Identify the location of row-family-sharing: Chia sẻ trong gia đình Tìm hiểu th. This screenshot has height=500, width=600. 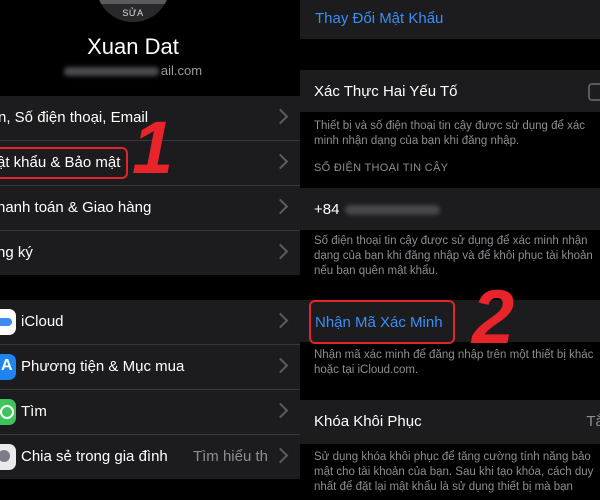
(150, 457).